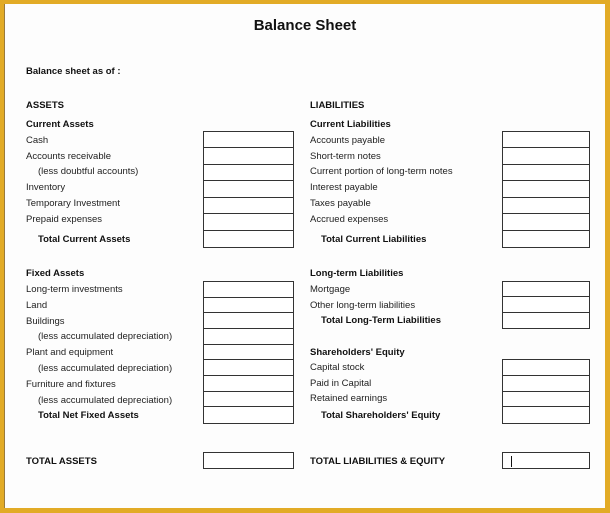  I want to click on line-item-label: Taxes payable, so click(340, 203).